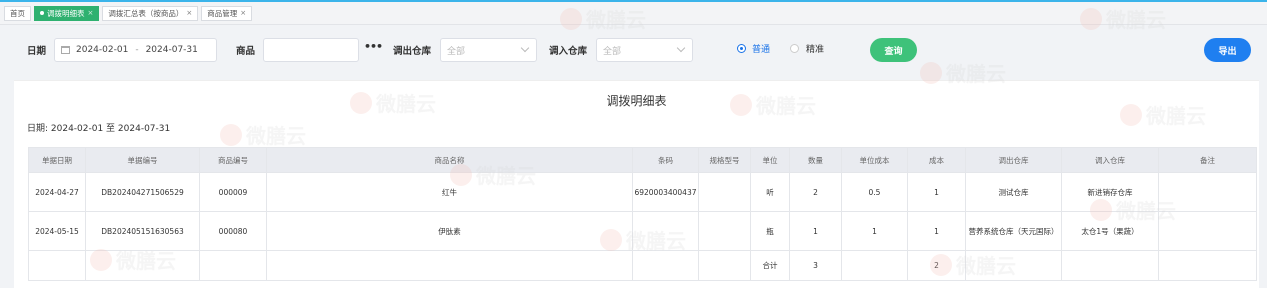 The height and width of the screenshot is (288, 1267). Describe the element at coordinates (99, 129) in the screenshot. I see `report-date-range: 日期: 2024-02-01 至 2024-07-31` at that location.